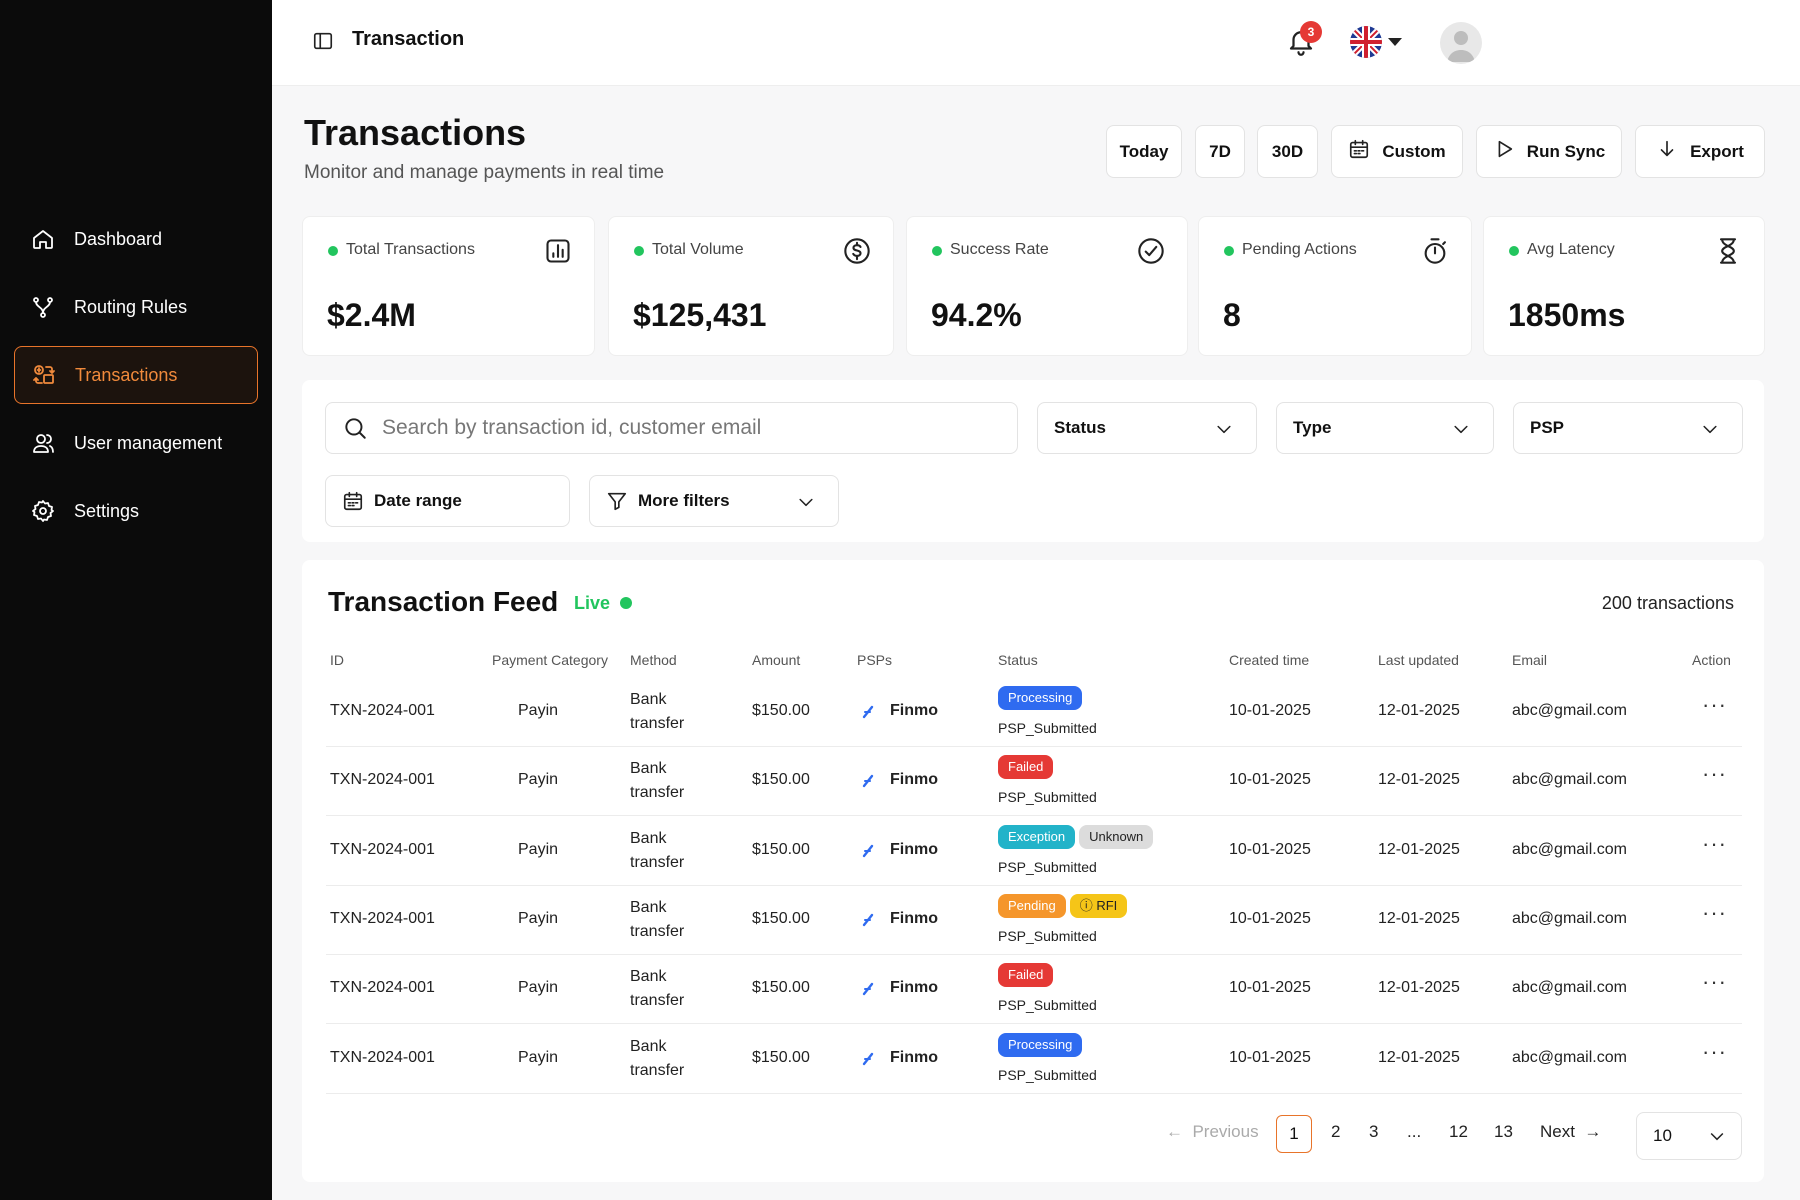  What do you see at coordinates (136, 307) in the screenshot?
I see `sidebar-item-routing-rules: Routing Rules` at bounding box center [136, 307].